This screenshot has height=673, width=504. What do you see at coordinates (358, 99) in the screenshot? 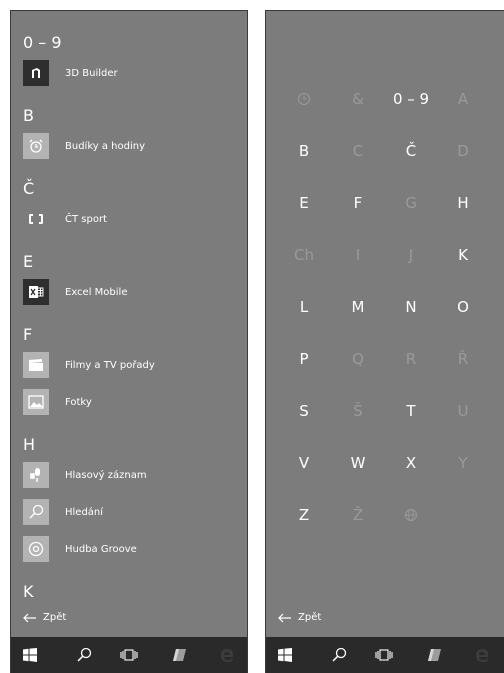
I see `jump-letter: &` at bounding box center [358, 99].